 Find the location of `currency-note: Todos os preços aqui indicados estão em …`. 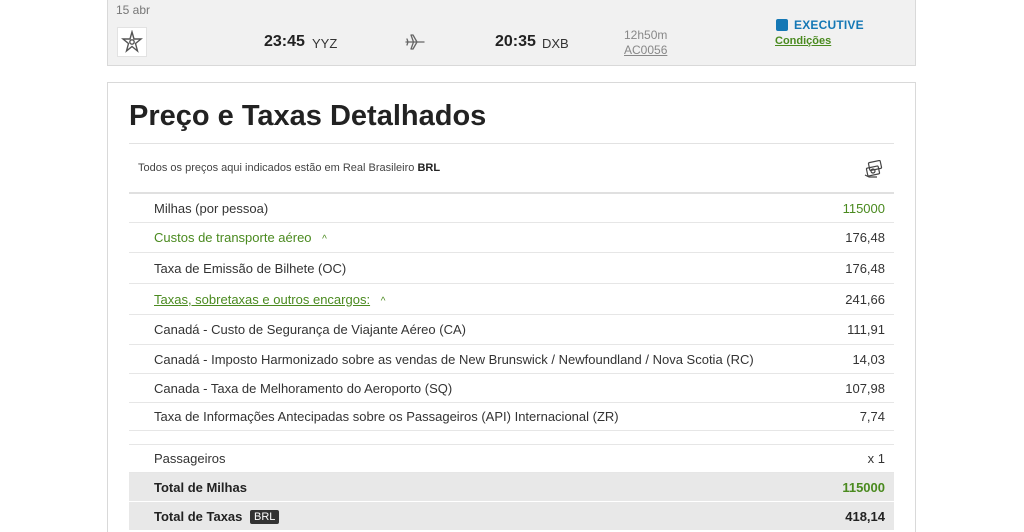

currency-note: Todos os preços aqui indicados estão em … is located at coordinates (289, 168).